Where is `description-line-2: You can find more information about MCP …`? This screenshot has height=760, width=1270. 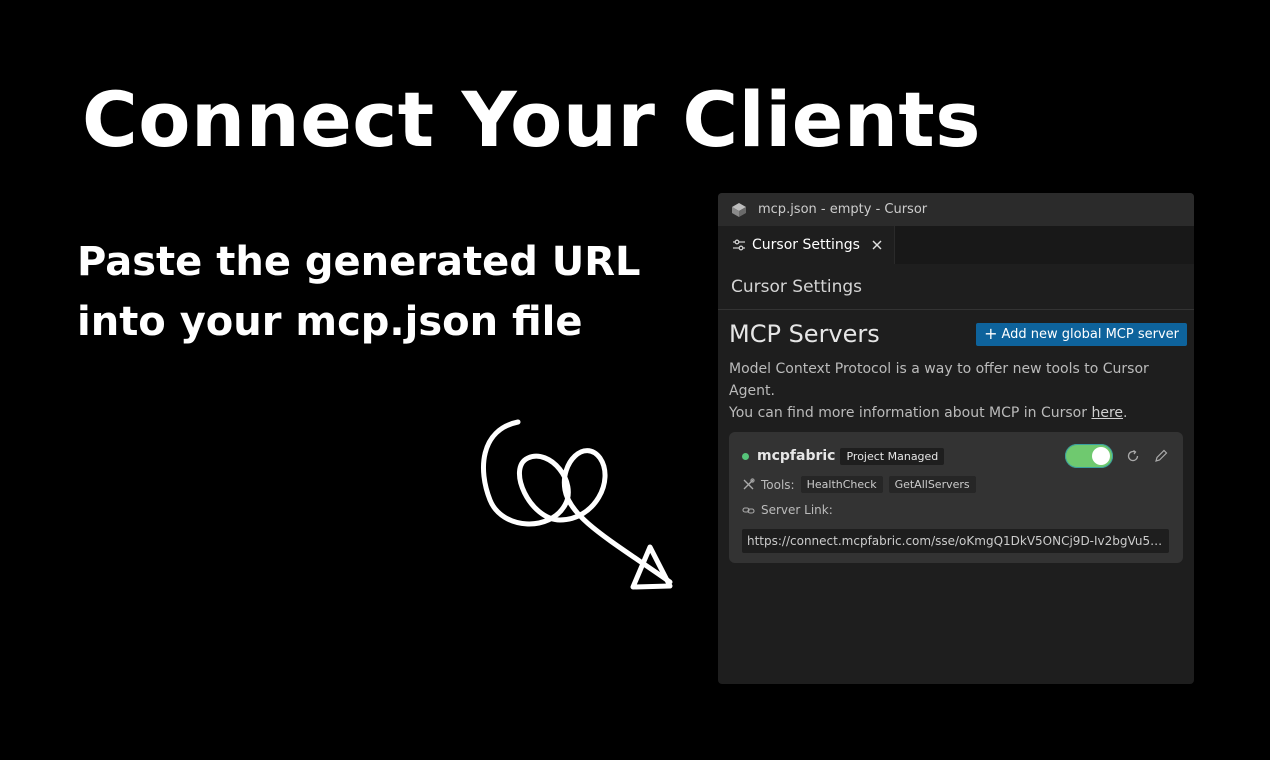 description-line-2: You can find more information about MCP … is located at coordinates (956, 413).